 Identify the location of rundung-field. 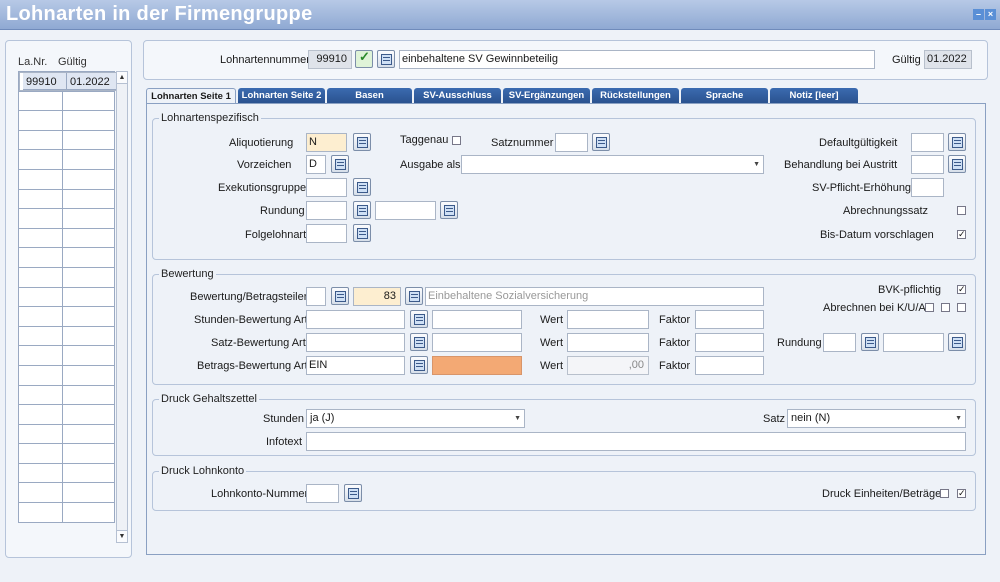
(326, 210).